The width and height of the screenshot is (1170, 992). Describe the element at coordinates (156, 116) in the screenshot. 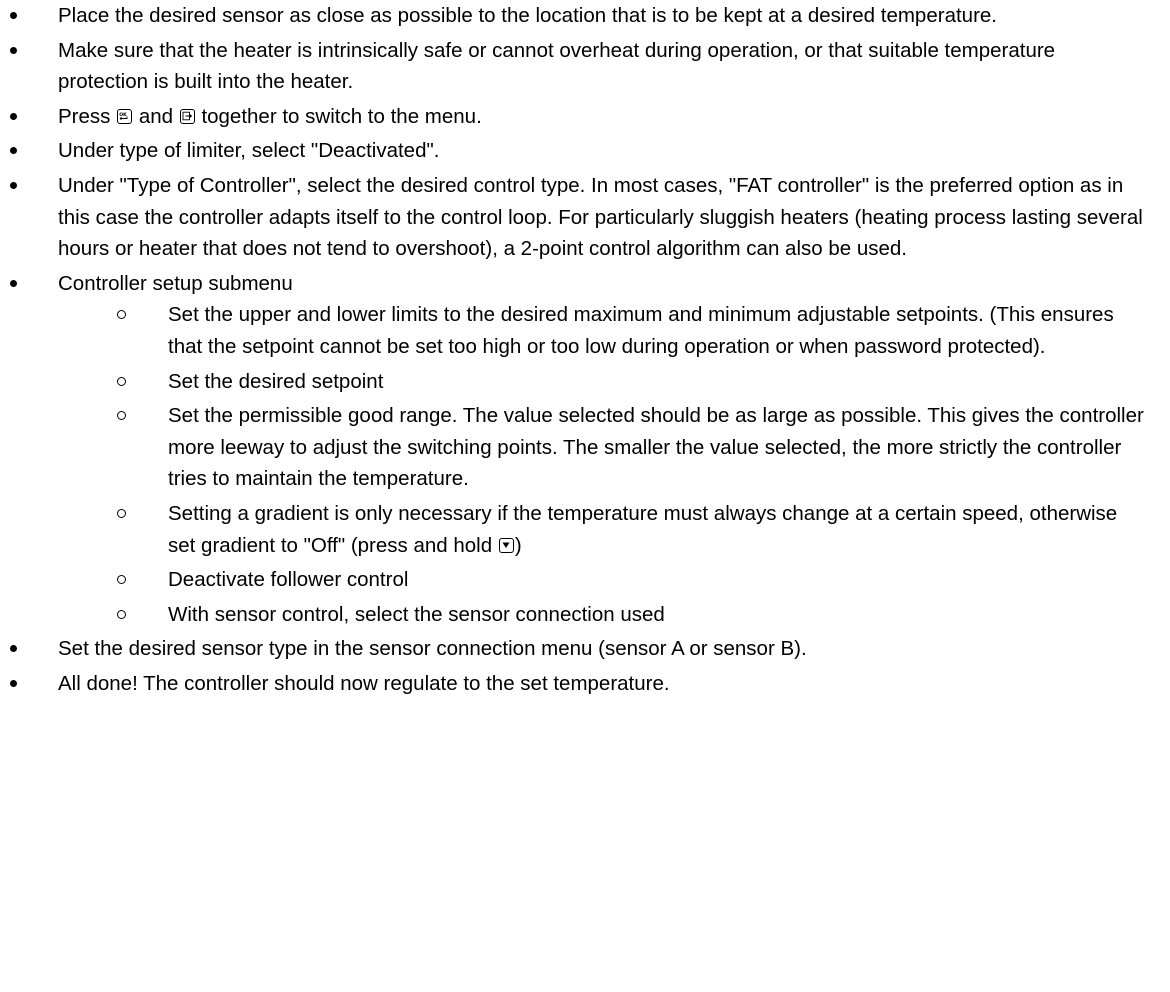

I see `step-text-mid: and` at that location.